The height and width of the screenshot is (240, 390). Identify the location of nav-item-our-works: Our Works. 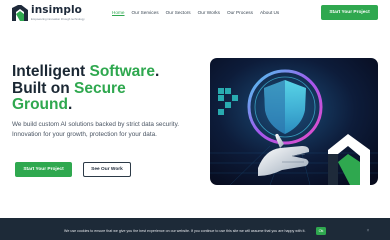
(209, 13).